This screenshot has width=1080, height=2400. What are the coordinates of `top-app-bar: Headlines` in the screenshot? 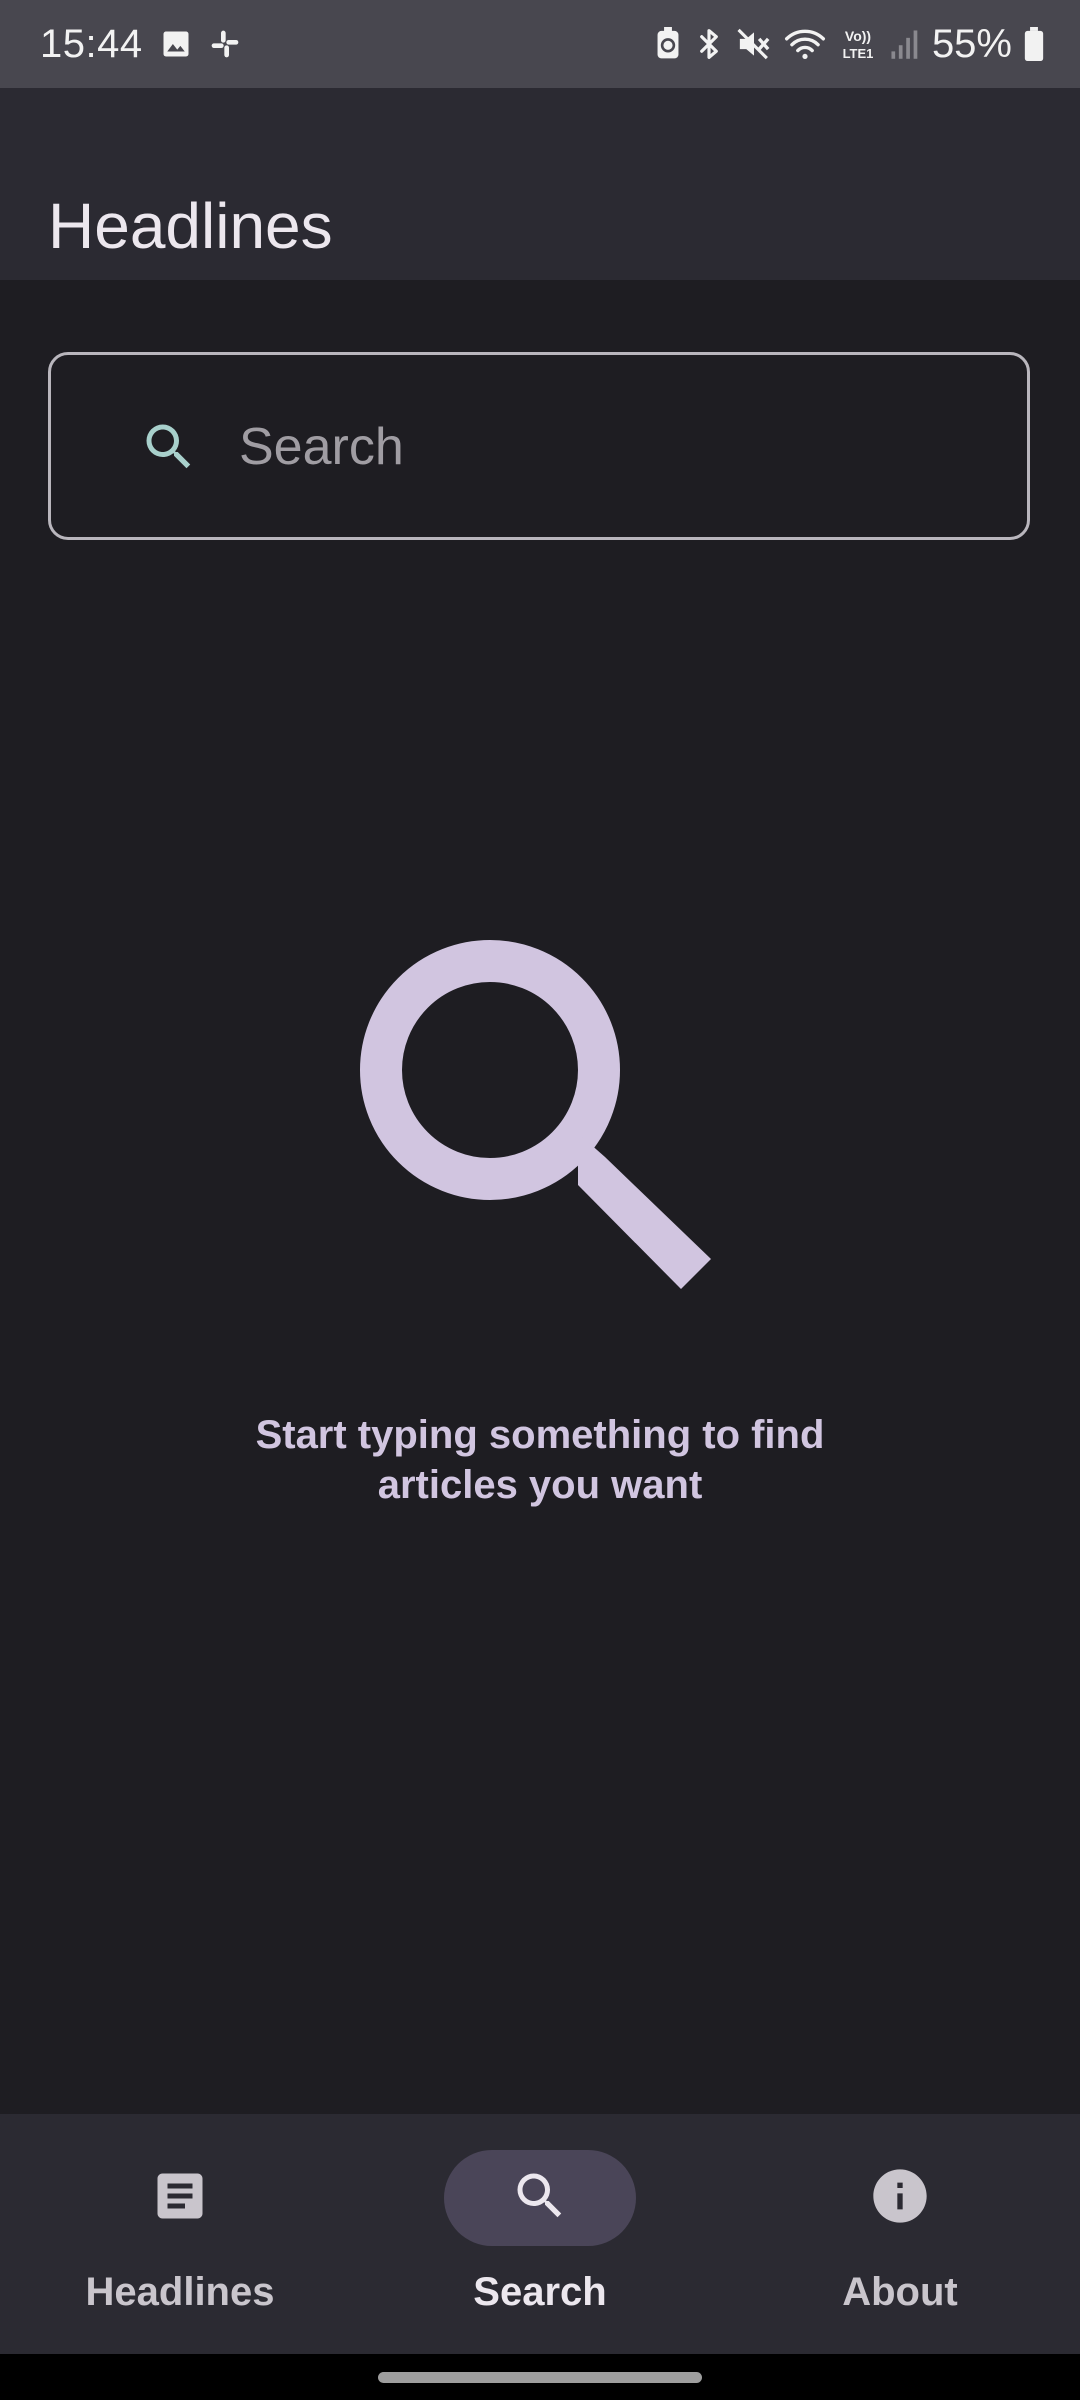 It's located at (540, 184).